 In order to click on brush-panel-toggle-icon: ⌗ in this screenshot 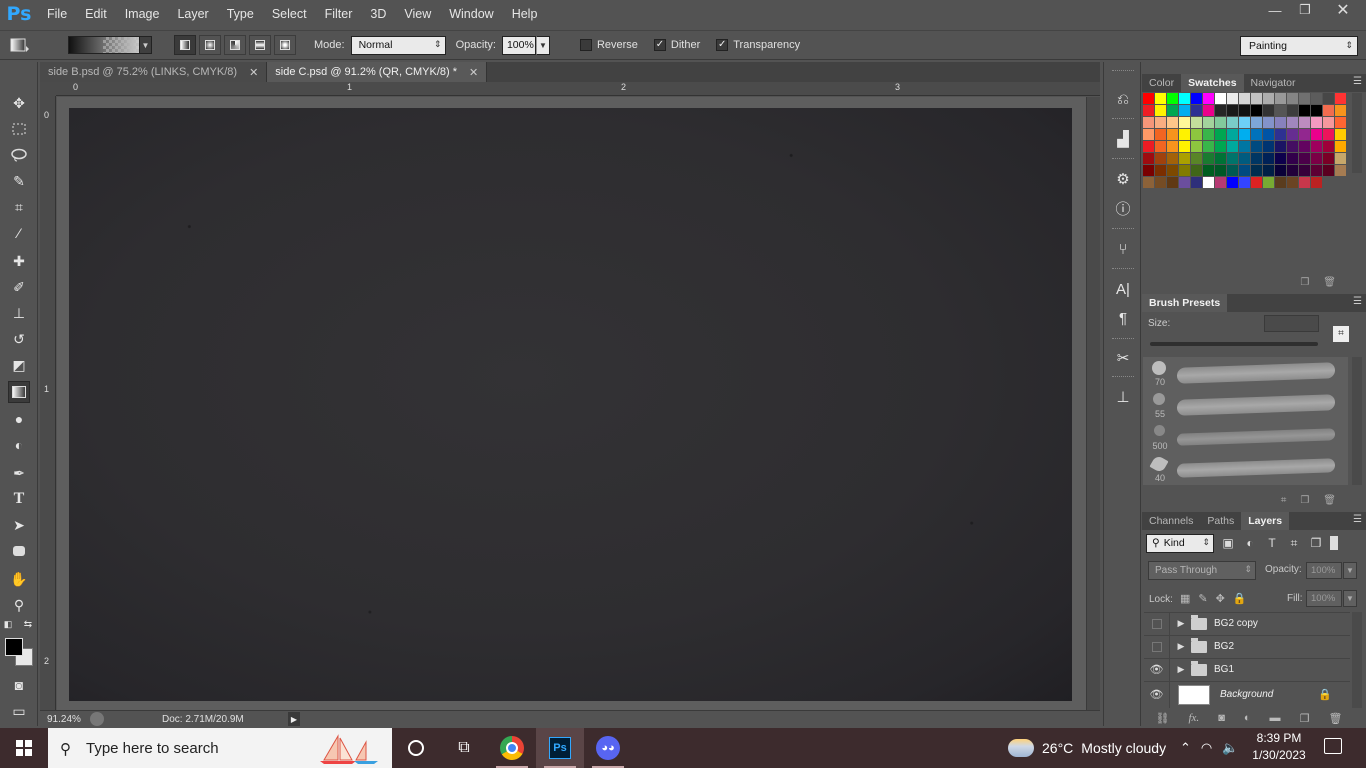, I will do `click(1341, 334)`.